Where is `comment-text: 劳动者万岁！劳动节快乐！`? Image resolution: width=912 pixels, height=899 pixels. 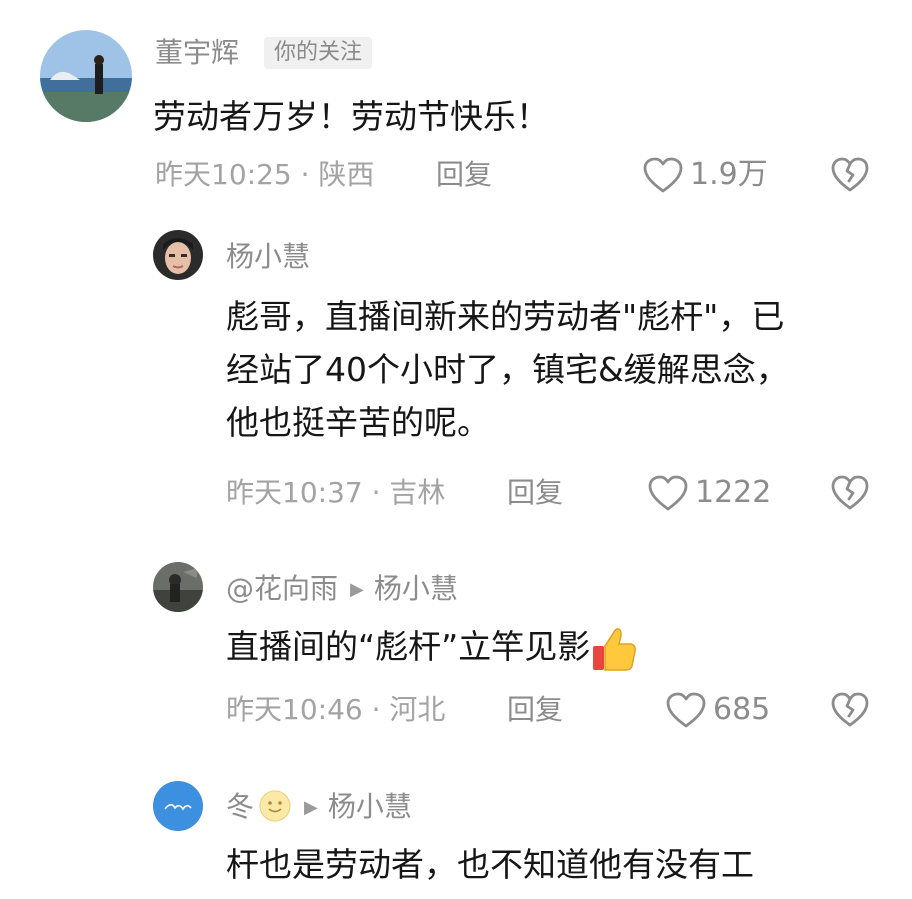
comment-text: 劳动者万岁！劳动节快乐！ is located at coordinates (351, 116).